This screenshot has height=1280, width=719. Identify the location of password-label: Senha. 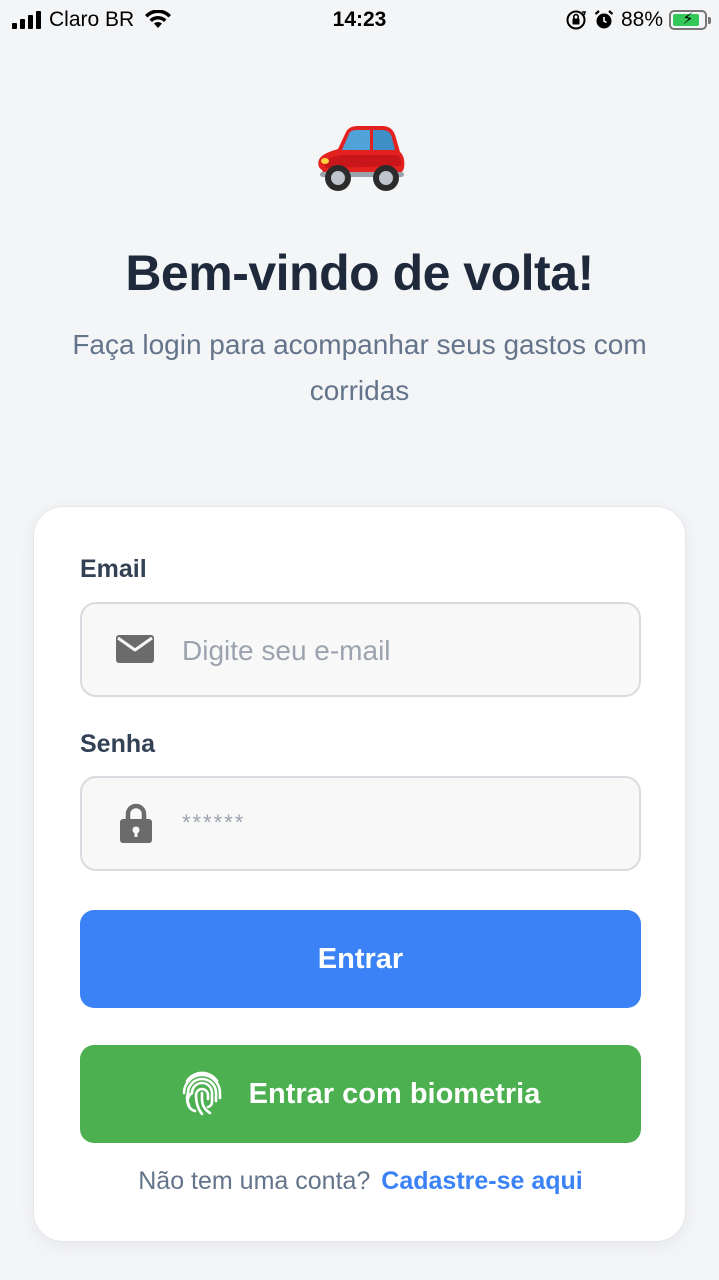
(118, 744).